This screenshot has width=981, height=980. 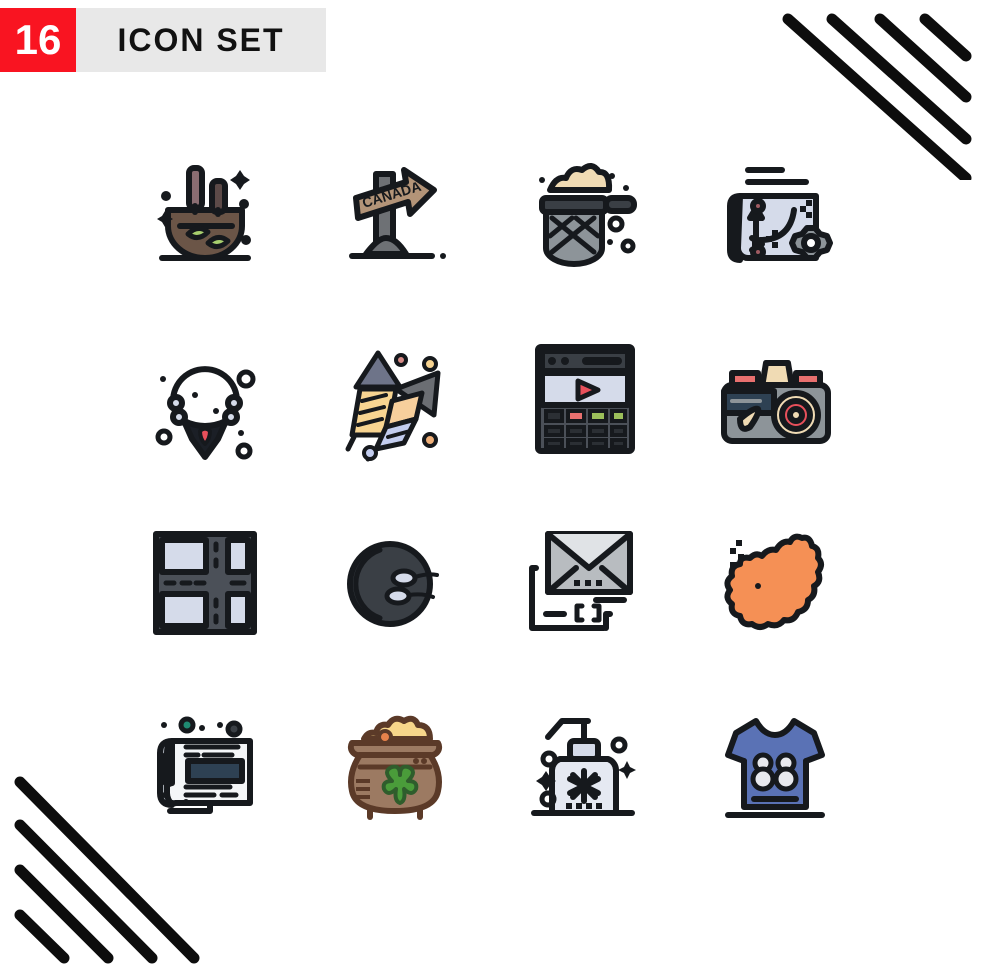 I want to click on crossroad-icon, so click(x=205, y=582).